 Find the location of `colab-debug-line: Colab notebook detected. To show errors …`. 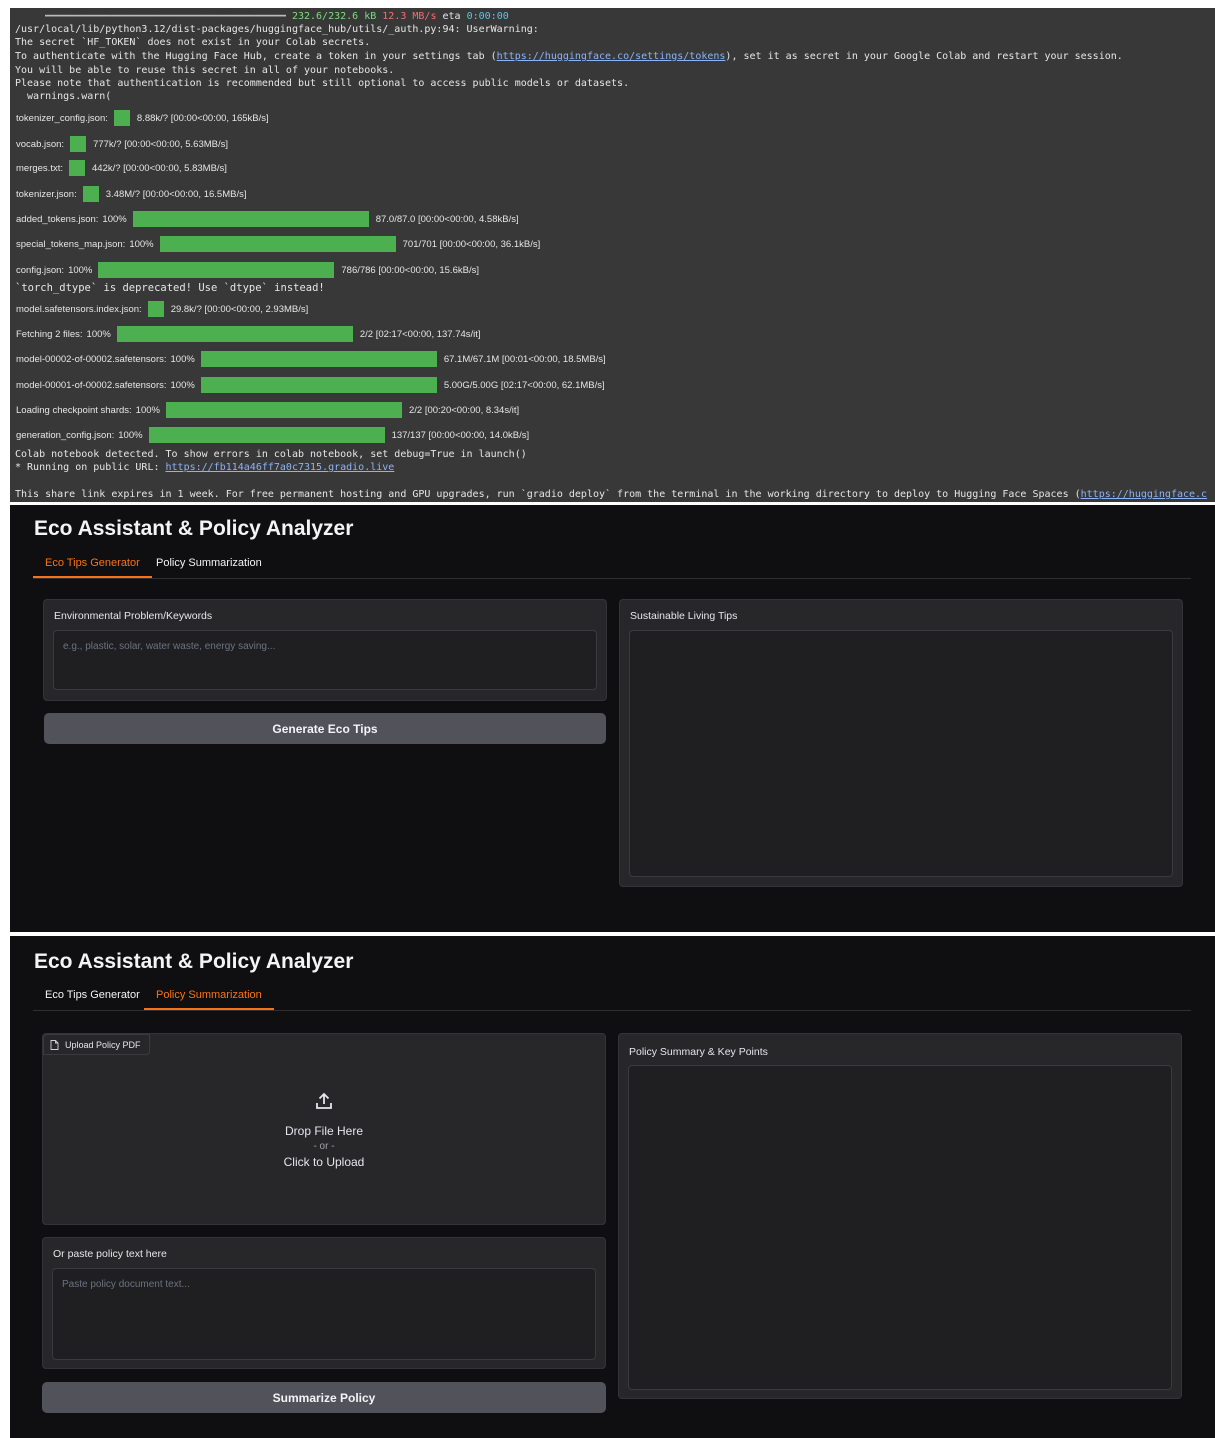

colab-debug-line: Colab notebook detected. To show errors … is located at coordinates (271, 454).